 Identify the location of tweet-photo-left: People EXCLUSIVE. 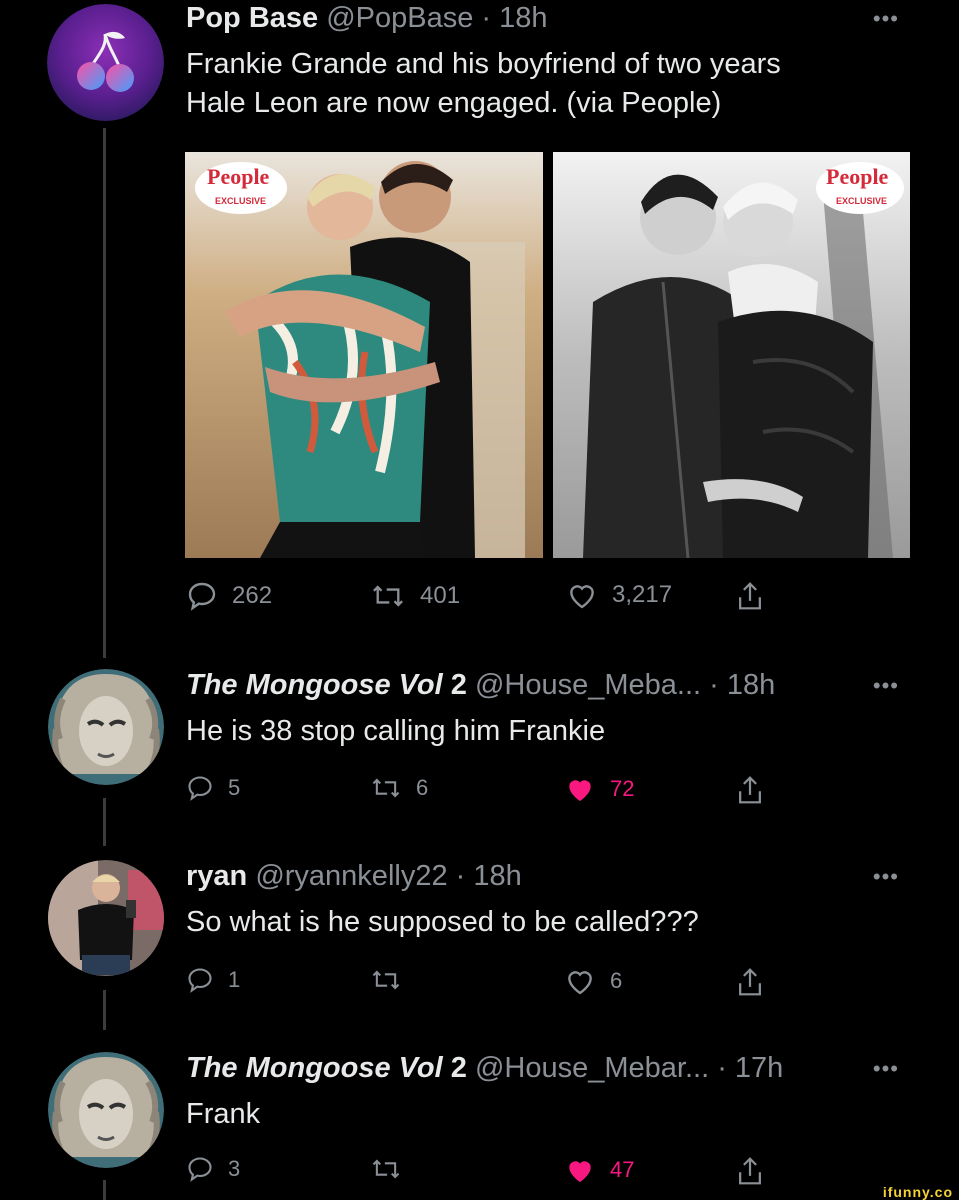
(364, 355).